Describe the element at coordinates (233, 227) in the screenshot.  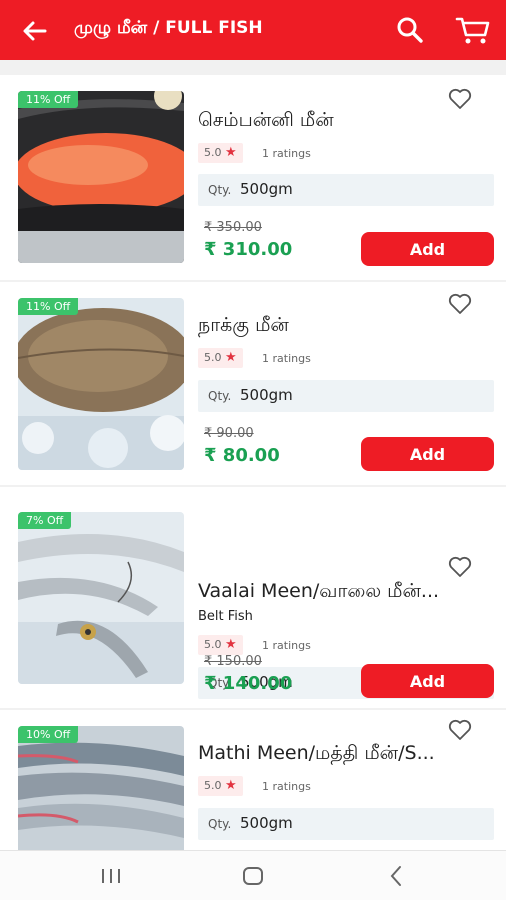
I see `original-price: ₹ 350.00` at that location.